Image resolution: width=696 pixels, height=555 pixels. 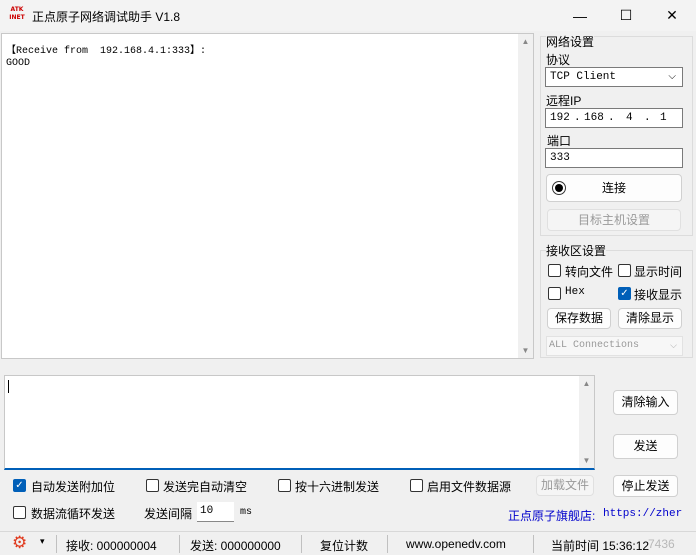 I want to click on interval-input: 10, so click(x=215, y=512).